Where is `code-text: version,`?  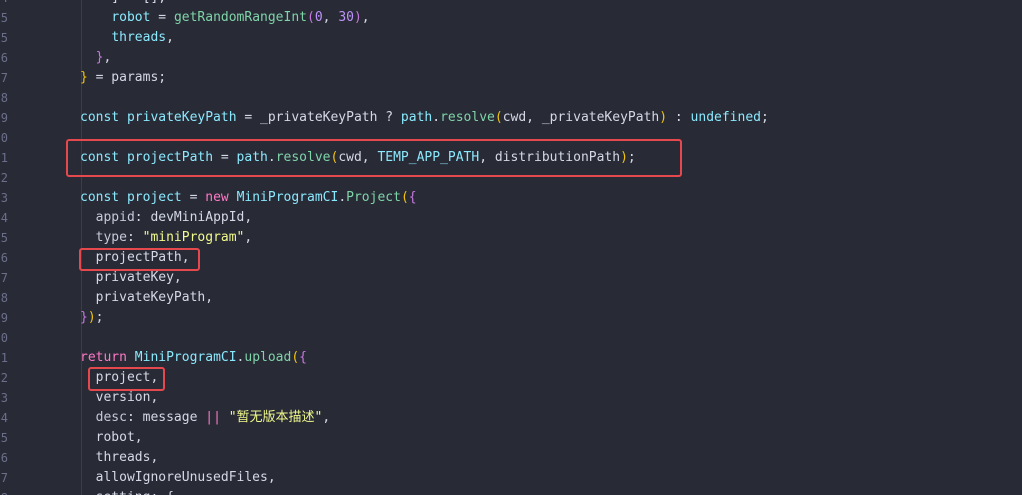
code-text: version, is located at coordinates (119, 398).